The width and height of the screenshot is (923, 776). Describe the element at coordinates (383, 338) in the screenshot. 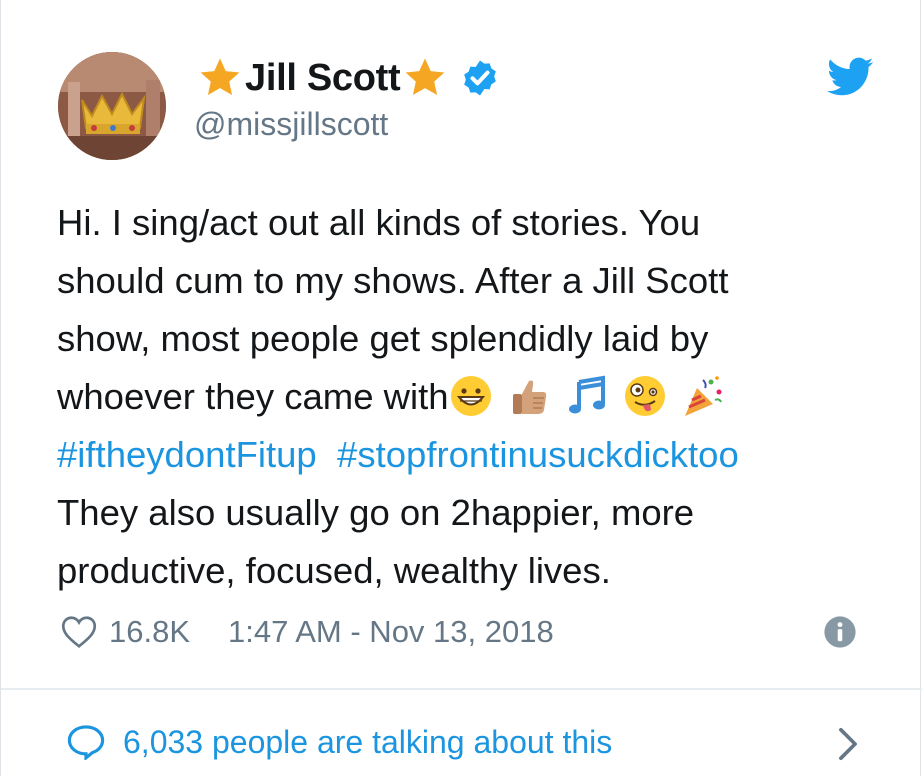

I see `tweet-line: show, most people get splendidly laid by` at that location.